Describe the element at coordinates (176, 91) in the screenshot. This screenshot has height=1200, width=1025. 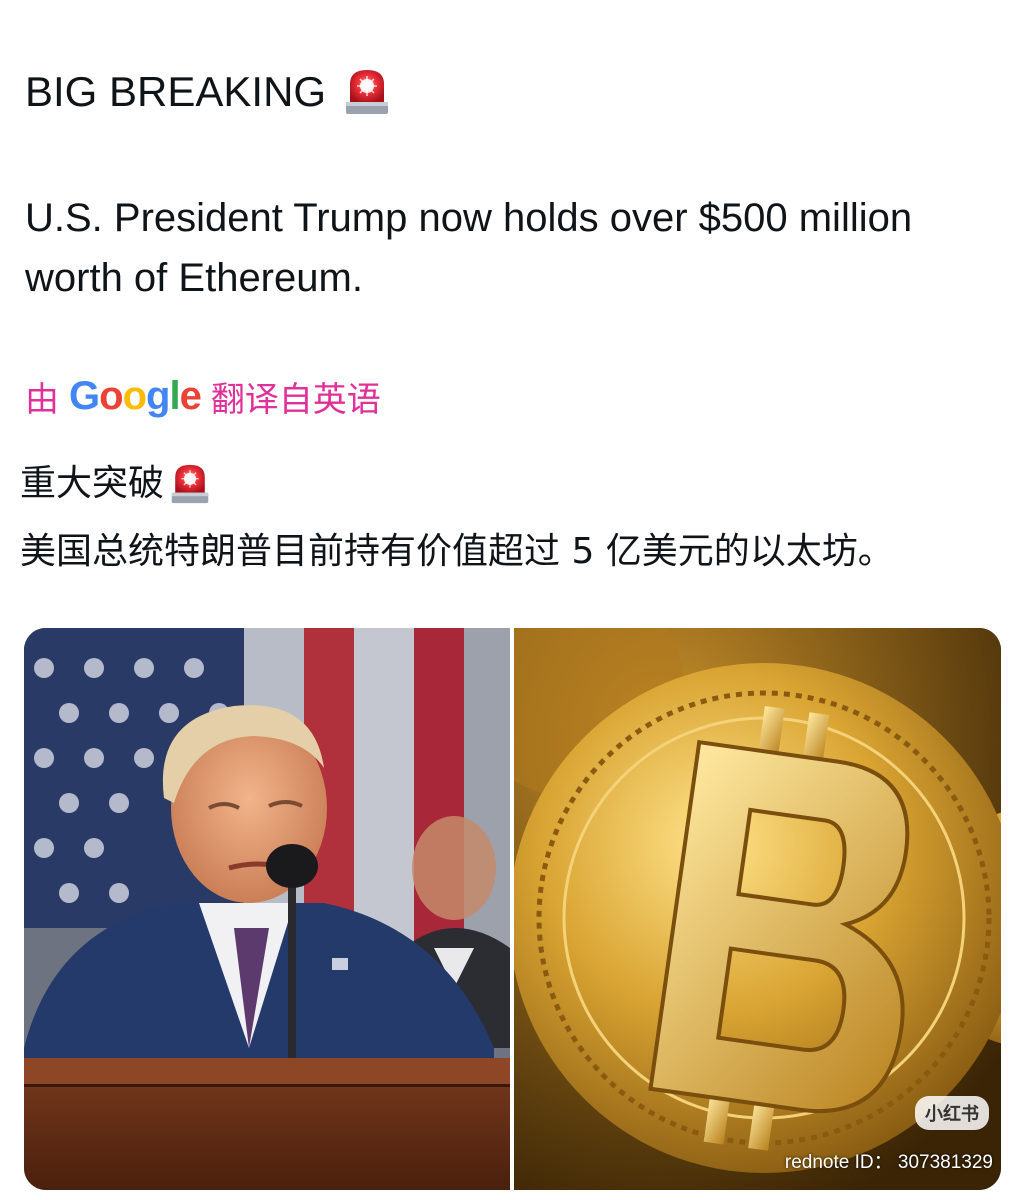
I see `headline-text: BIG BREAKING` at that location.